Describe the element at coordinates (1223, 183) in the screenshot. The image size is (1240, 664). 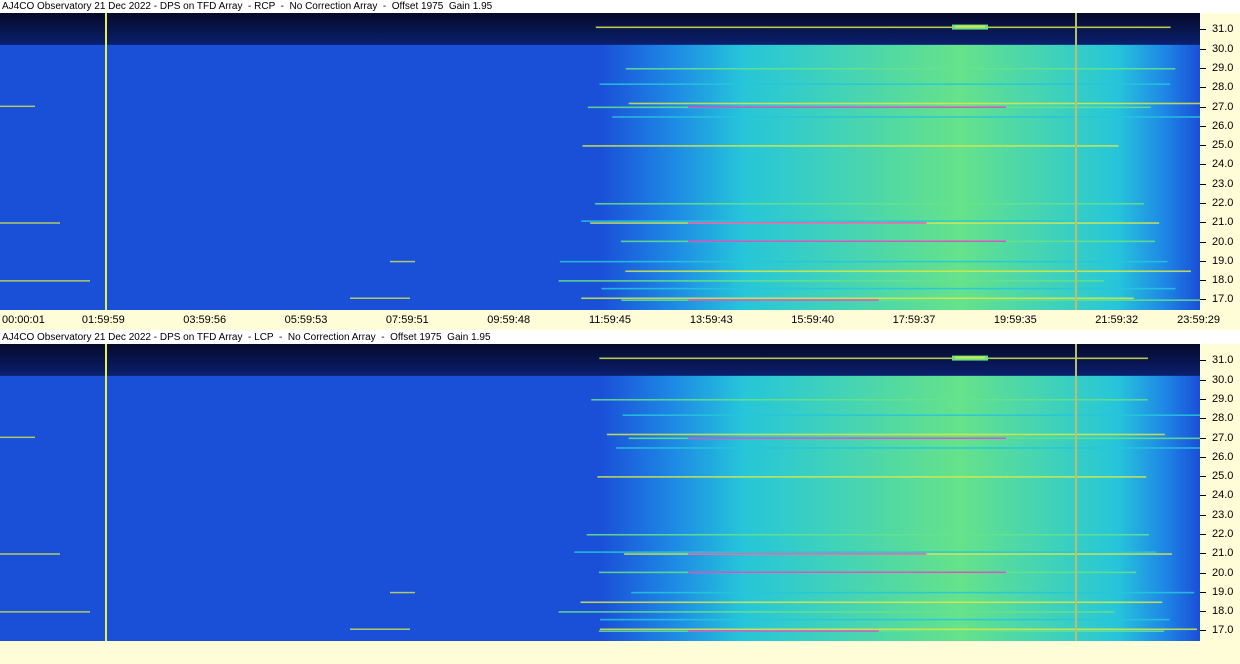
I see `y-tick-label: 23.0` at that location.